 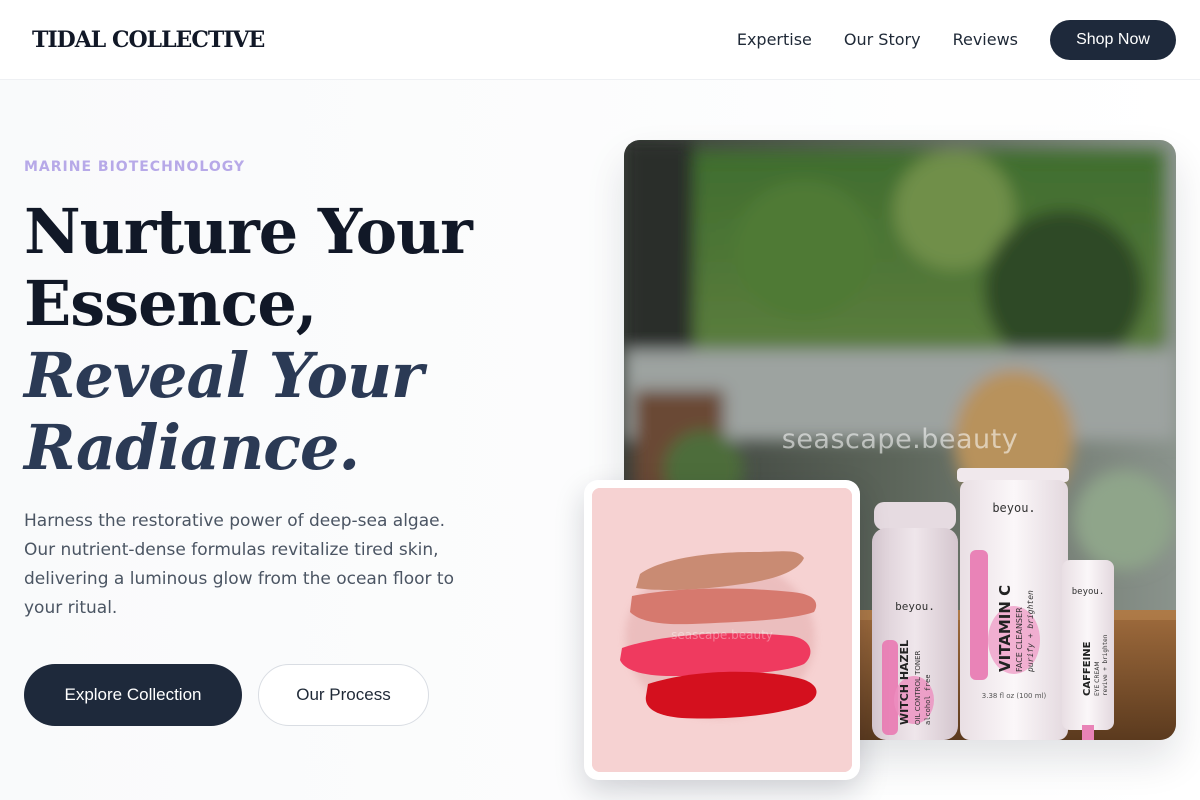 I want to click on nav-link-expertise: Expertise, so click(x=774, y=39).